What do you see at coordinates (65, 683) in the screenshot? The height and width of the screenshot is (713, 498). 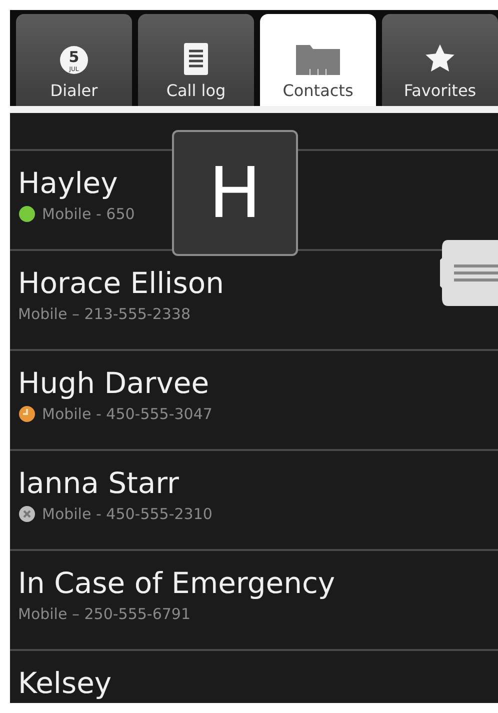 I see `contact-name: Kelsey` at bounding box center [65, 683].